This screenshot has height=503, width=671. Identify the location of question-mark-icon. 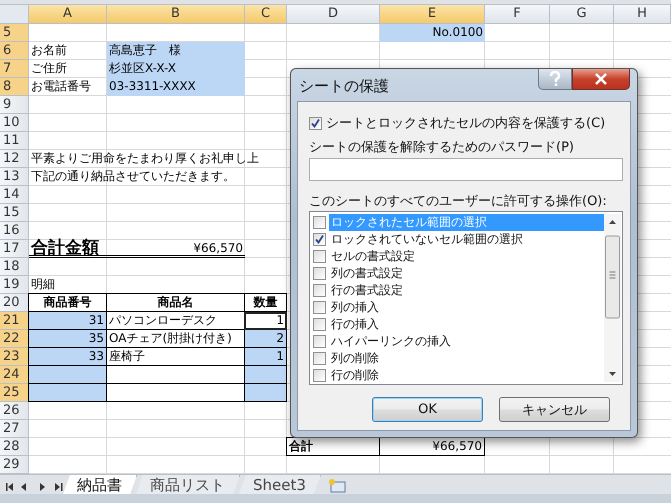
(555, 79).